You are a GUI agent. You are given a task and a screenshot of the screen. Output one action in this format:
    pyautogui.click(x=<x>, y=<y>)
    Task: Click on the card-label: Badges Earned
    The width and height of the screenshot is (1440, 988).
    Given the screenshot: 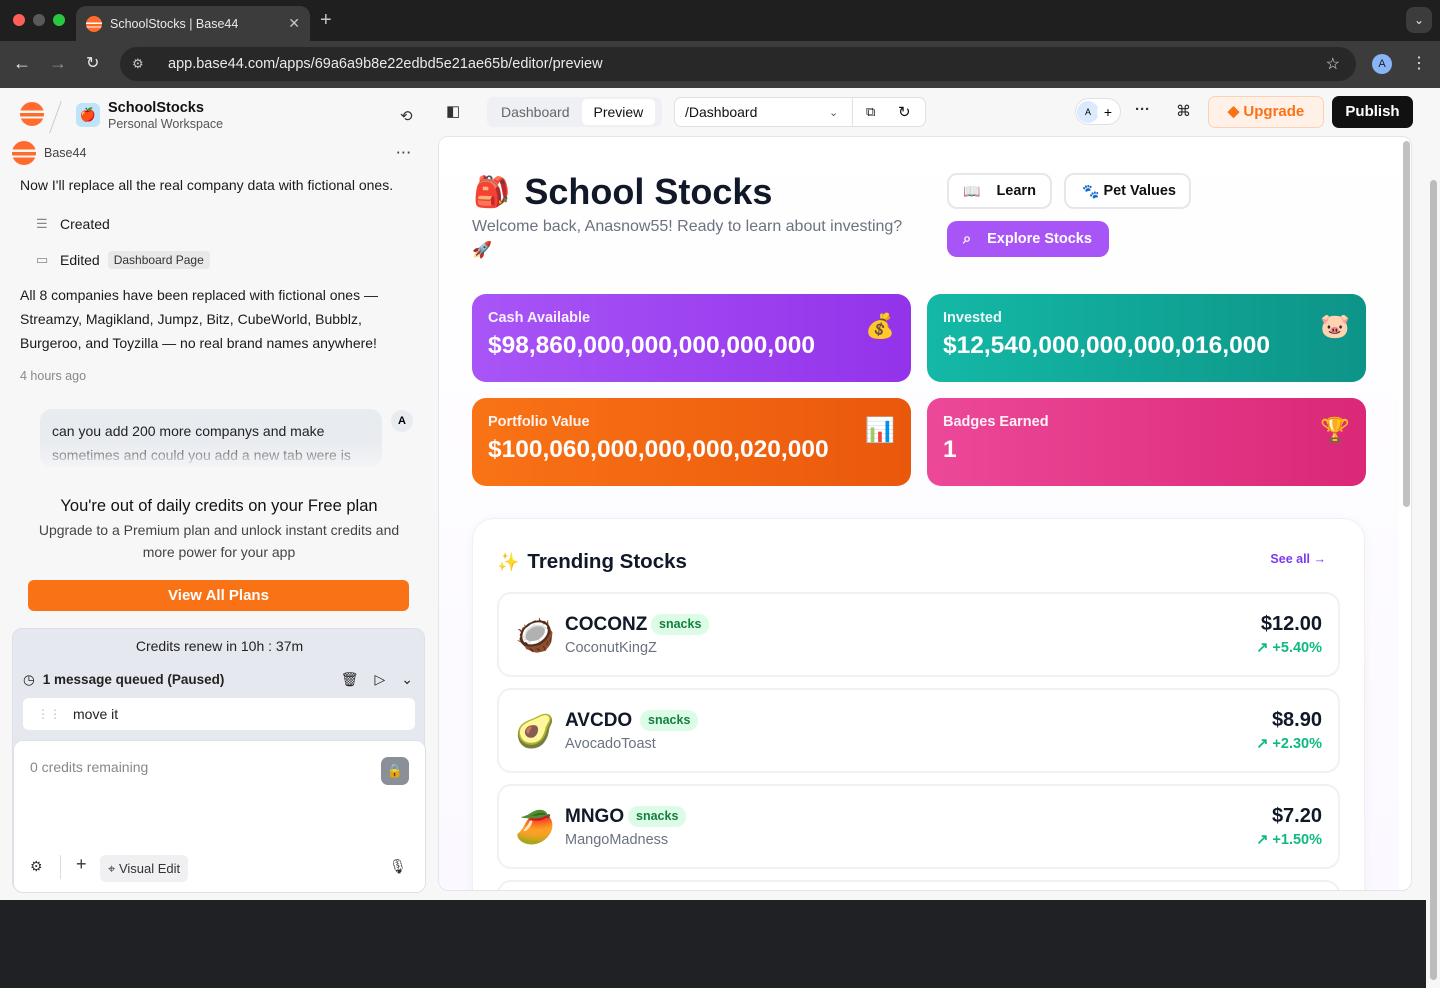 What is the action you would take?
    pyautogui.click(x=996, y=422)
    